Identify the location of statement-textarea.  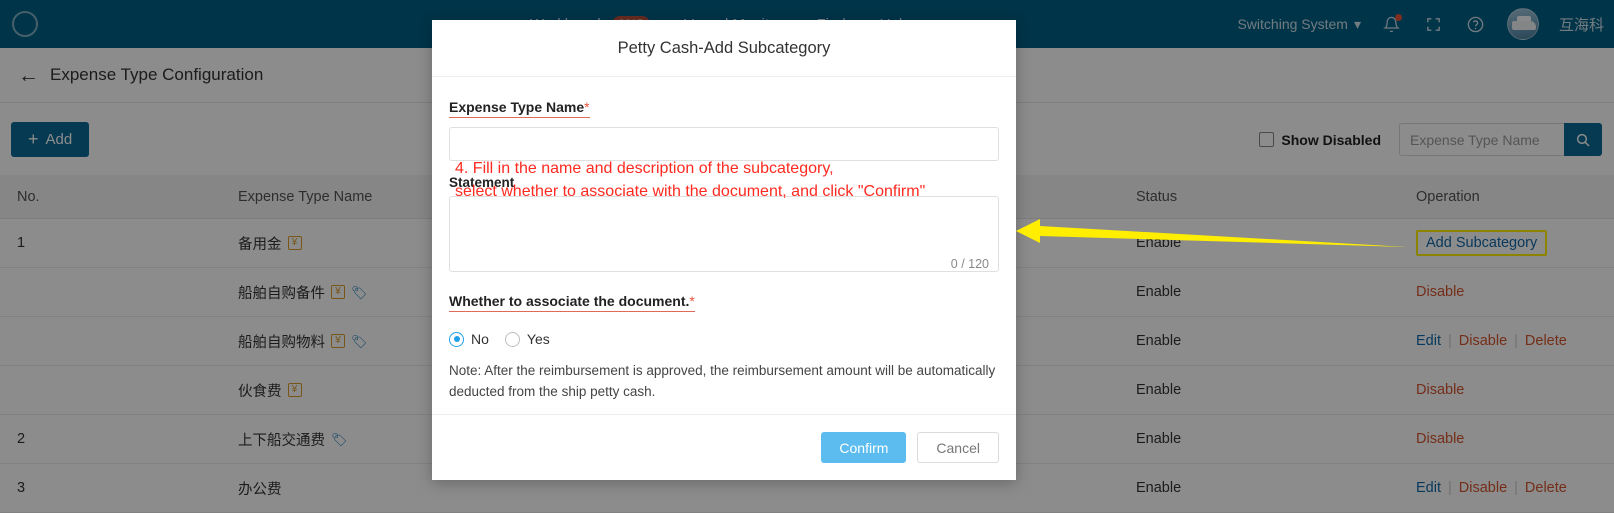
(724, 234).